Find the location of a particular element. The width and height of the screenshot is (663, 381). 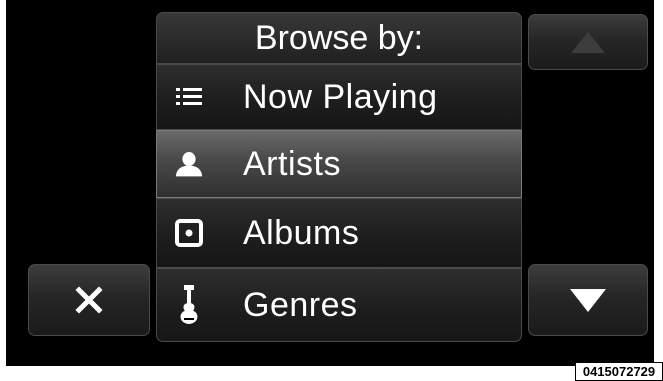

scroll-down-button is located at coordinates (588, 300).